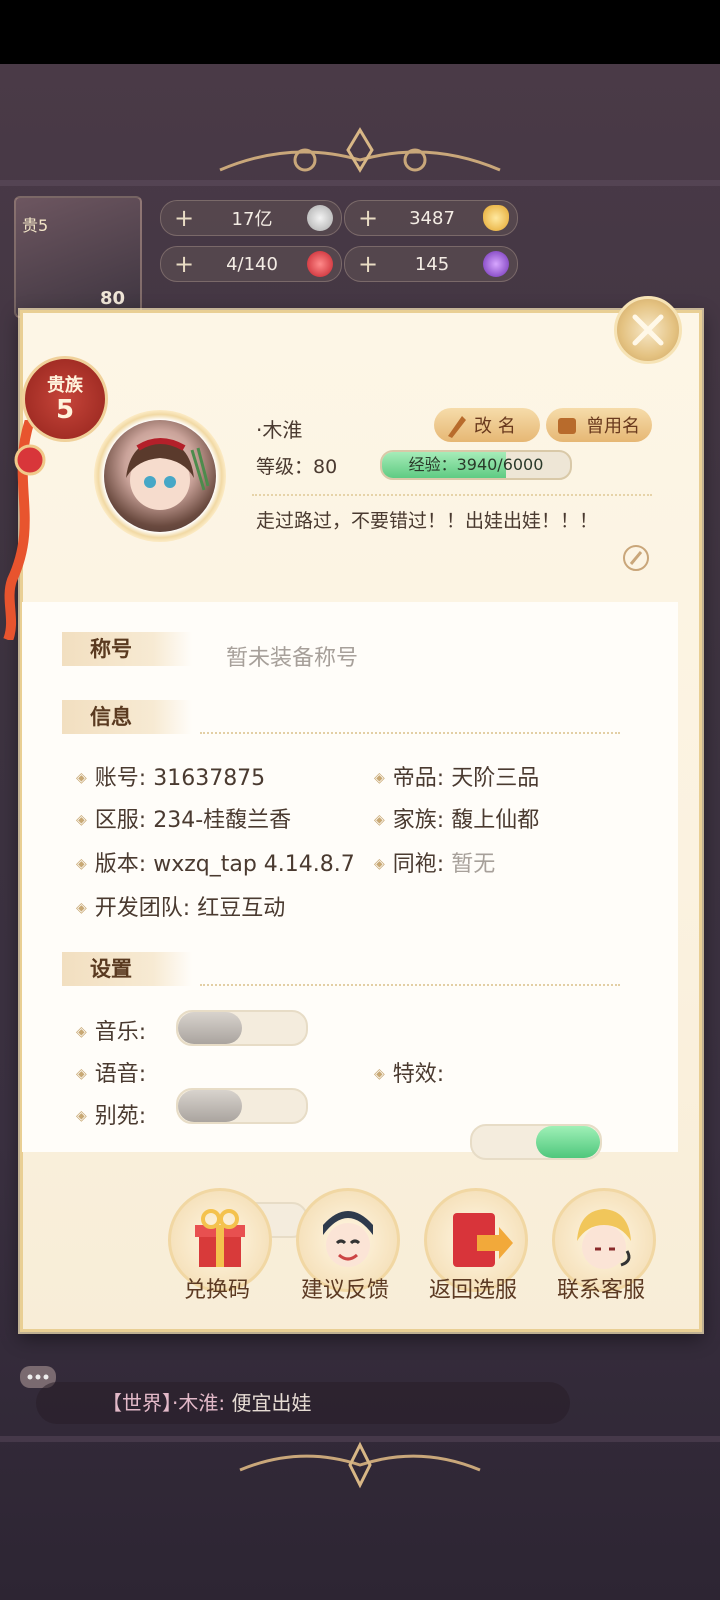  Describe the element at coordinates (120, 1116) in the screenshot. I see `setting-villa-text: 别苑:` at that location.